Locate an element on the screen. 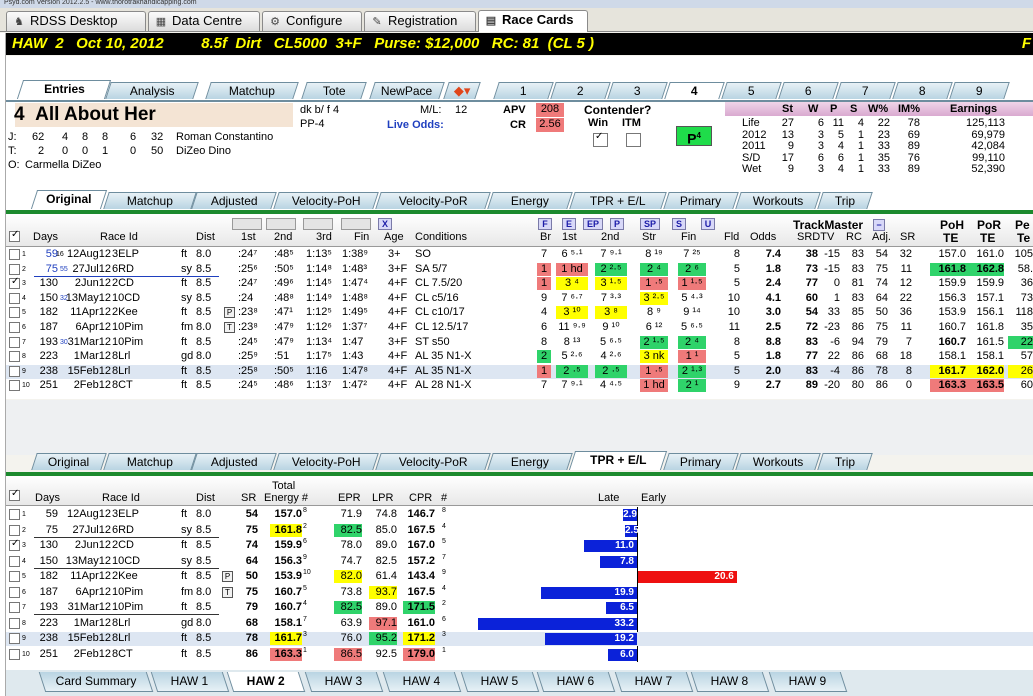  race-tab-haw5: HAW 5 is located at coordinates (500, 682).